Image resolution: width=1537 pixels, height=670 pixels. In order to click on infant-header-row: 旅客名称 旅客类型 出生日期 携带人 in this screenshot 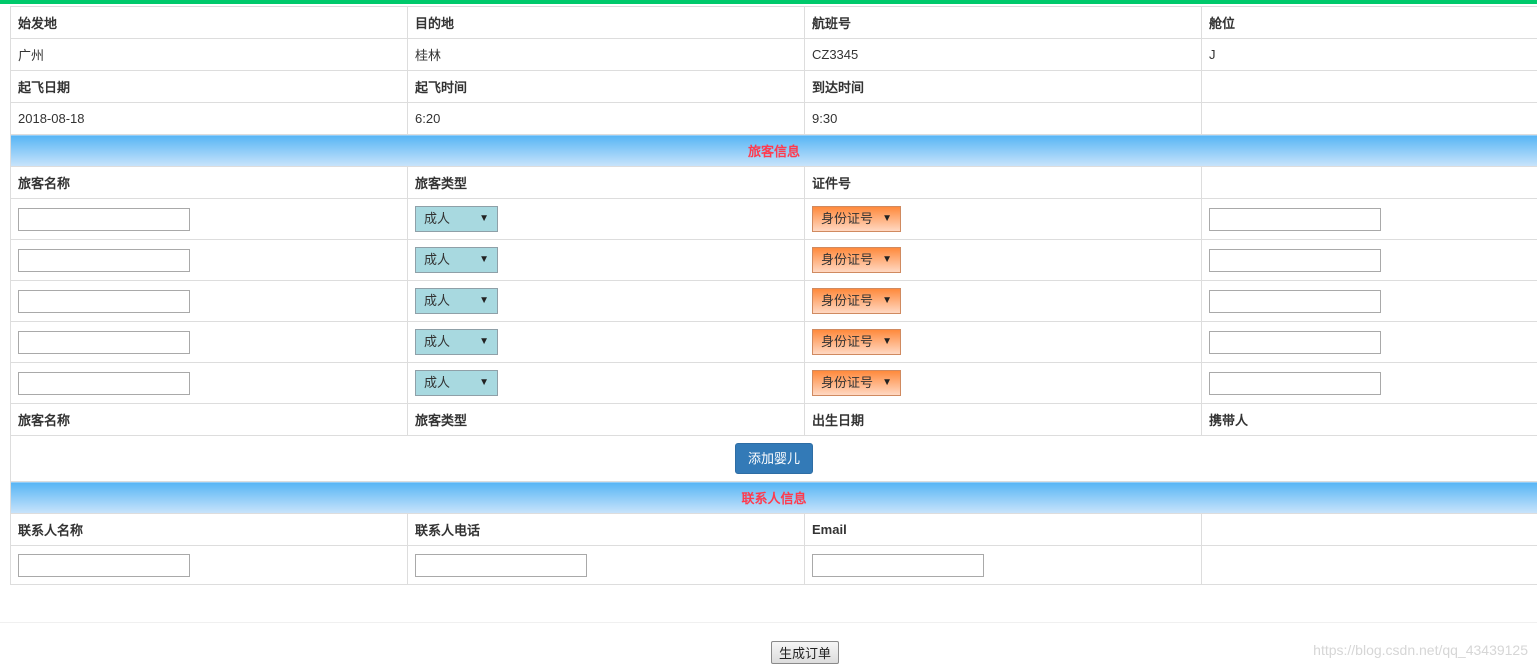, I will do `click(773, 419)`.